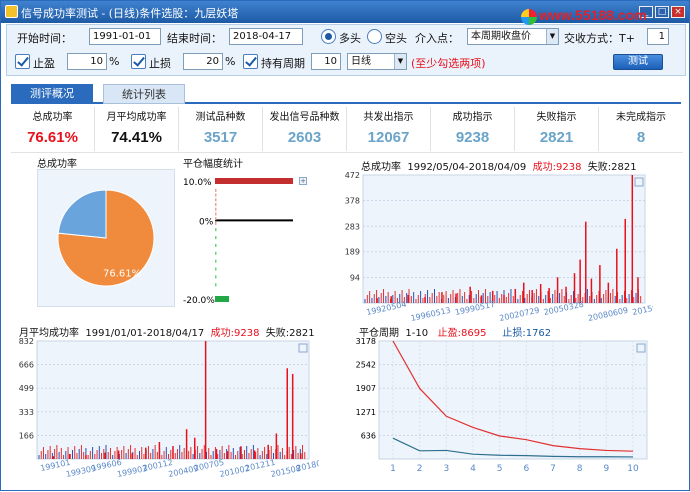 Image resolution: width=690 pixels, height=492 pixels. I want to click on entry-point-value: 本周期收盘价, so click(501, 36).